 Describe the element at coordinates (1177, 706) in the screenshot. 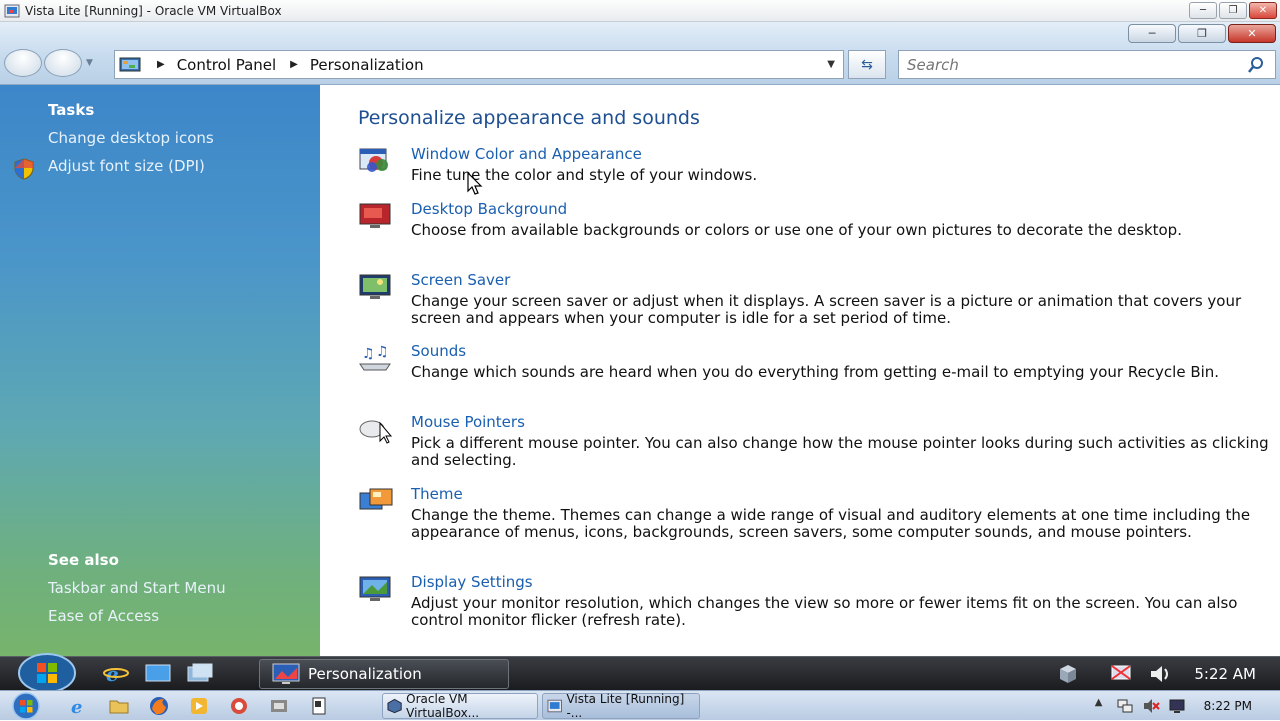

I see `host-display-icon` at that location.